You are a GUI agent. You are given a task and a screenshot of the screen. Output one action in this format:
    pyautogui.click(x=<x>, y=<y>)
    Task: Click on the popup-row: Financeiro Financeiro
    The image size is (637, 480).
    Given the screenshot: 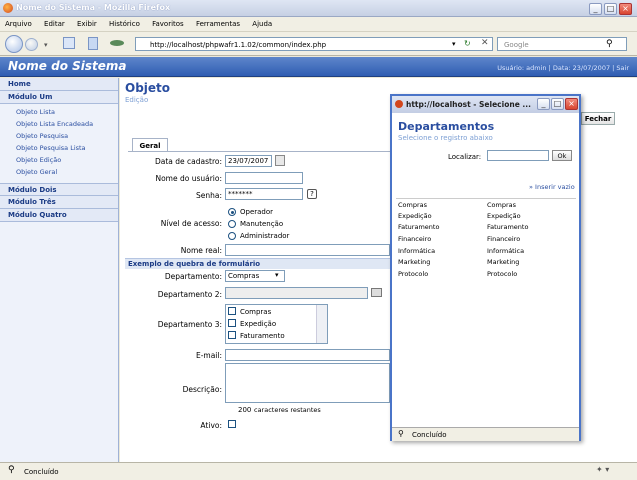 What is the action you would take?
    pyautogui.click(x=486, y=240)
    